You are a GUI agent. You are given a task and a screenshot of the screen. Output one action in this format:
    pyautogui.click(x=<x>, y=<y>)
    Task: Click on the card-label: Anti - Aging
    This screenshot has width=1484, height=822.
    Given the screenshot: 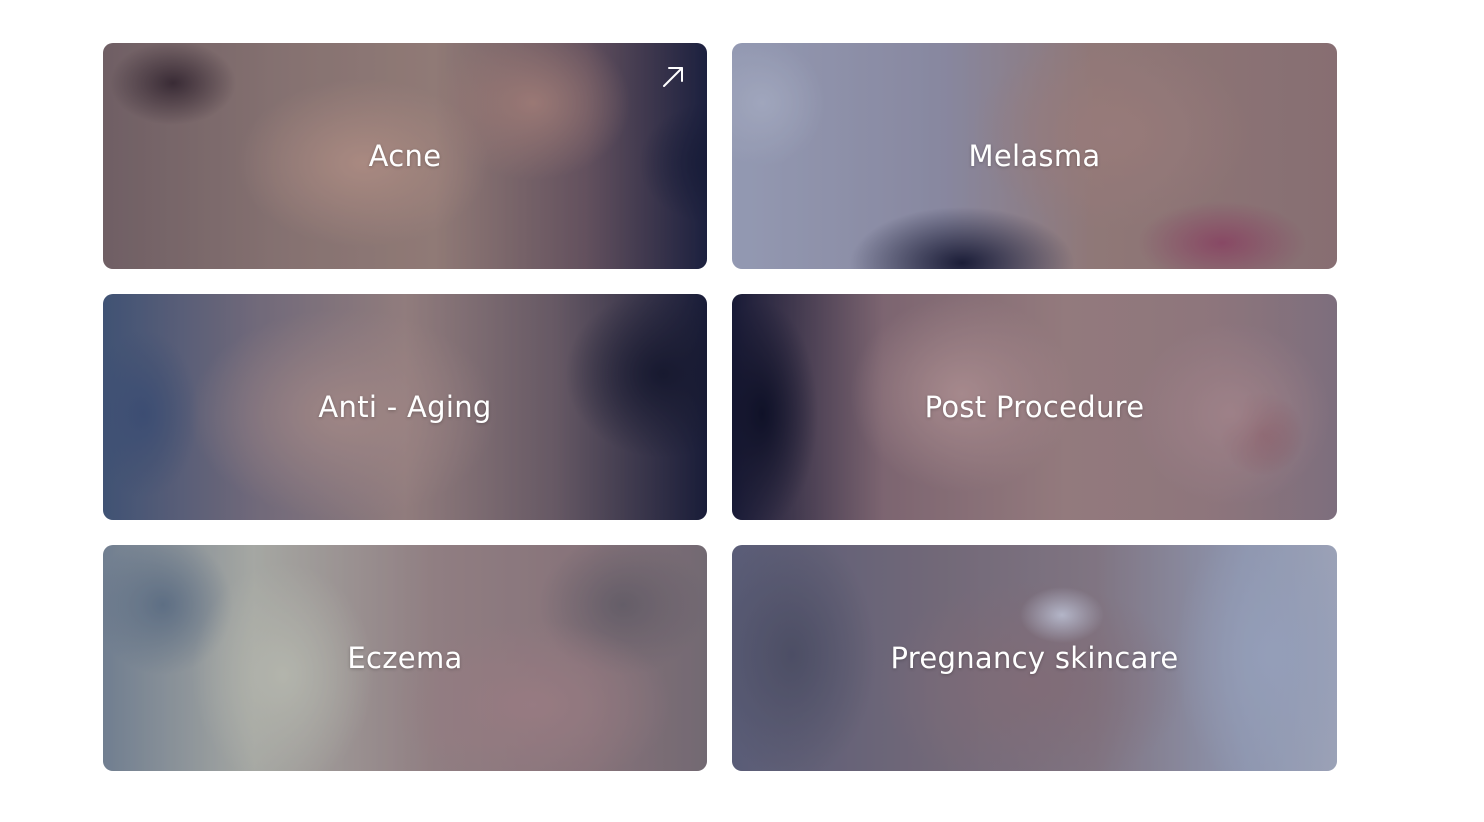 What is the action you would take?
    pyautogui.click(x=405, y=407)
    